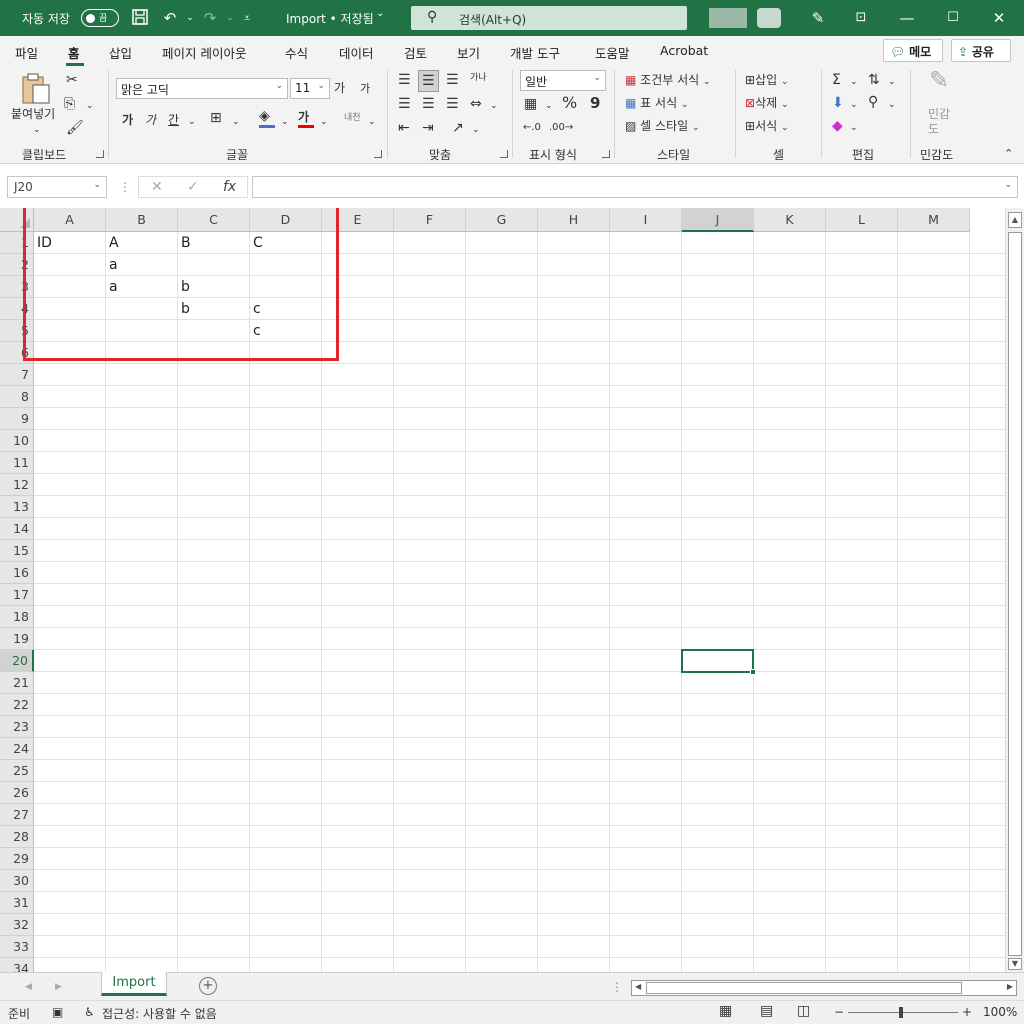 This screenshot has height=1024, width=1024. I want to click on copy-icon: ⎘, so click(69, 104).